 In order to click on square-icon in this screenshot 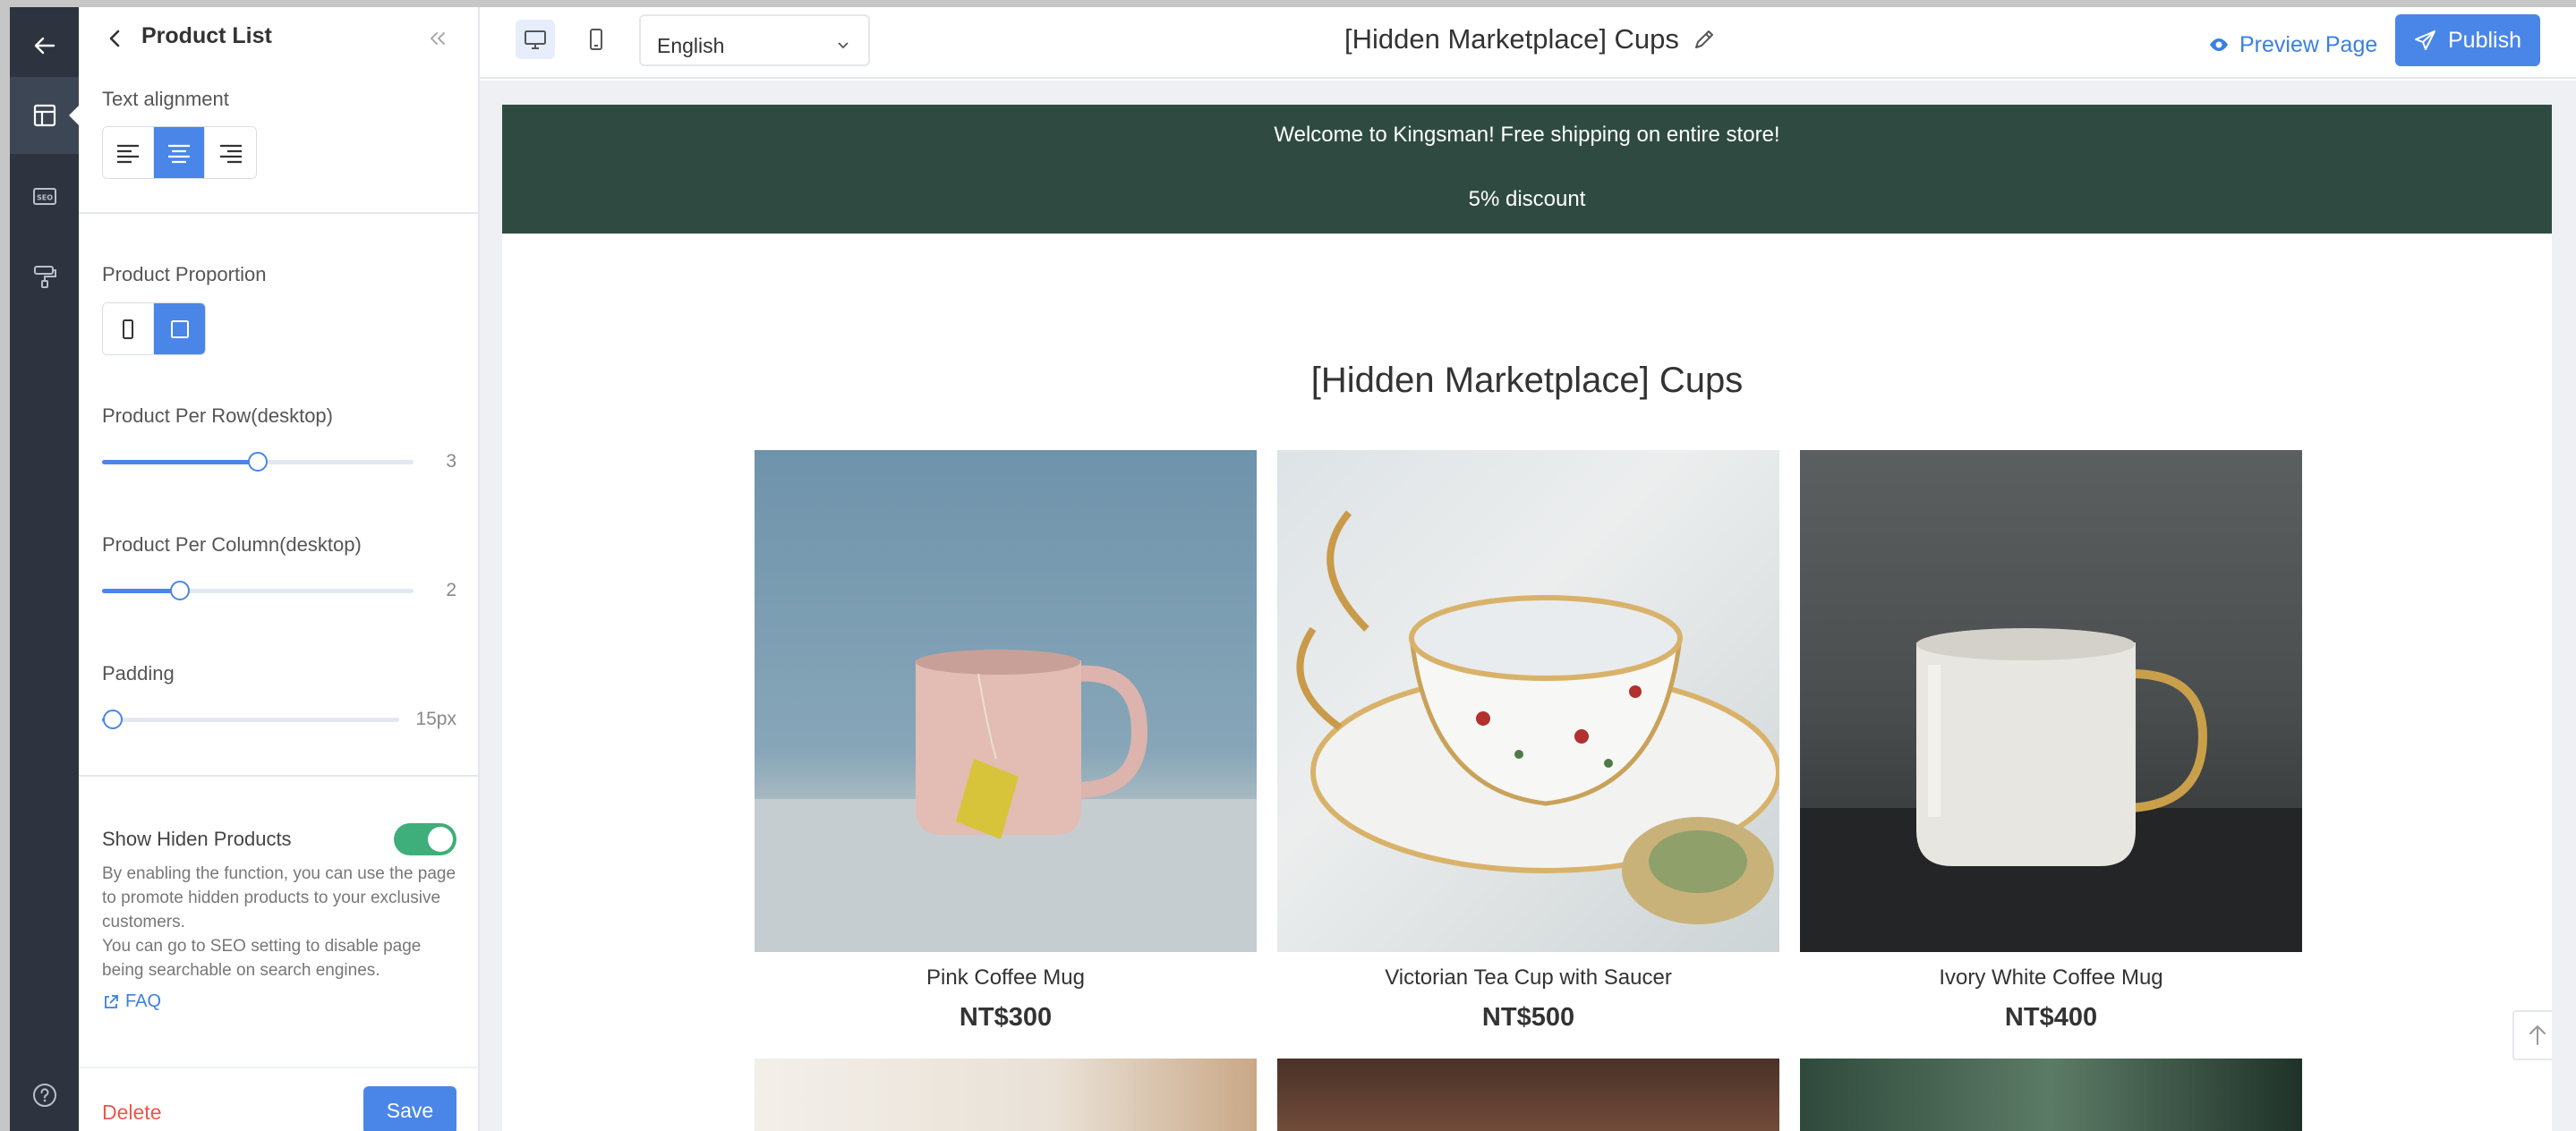, I will do `click(179, 328)`.